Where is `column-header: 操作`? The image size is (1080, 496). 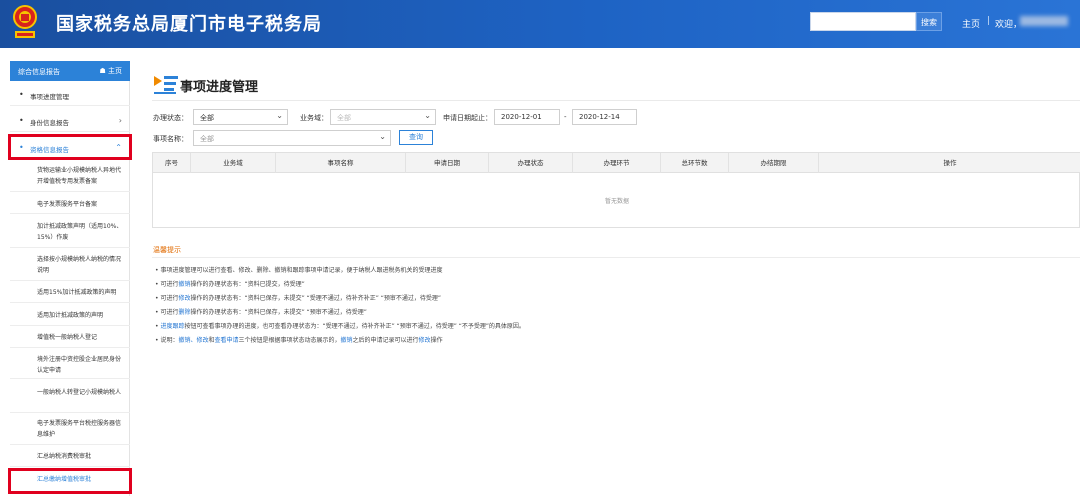 column-header: 操作 is located at coordinates (950, 163).